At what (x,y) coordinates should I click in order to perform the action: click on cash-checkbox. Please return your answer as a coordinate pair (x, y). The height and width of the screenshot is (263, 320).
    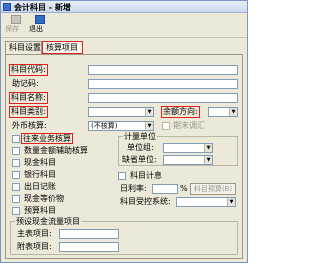
    Looking at the image, I should click on (16, 163).